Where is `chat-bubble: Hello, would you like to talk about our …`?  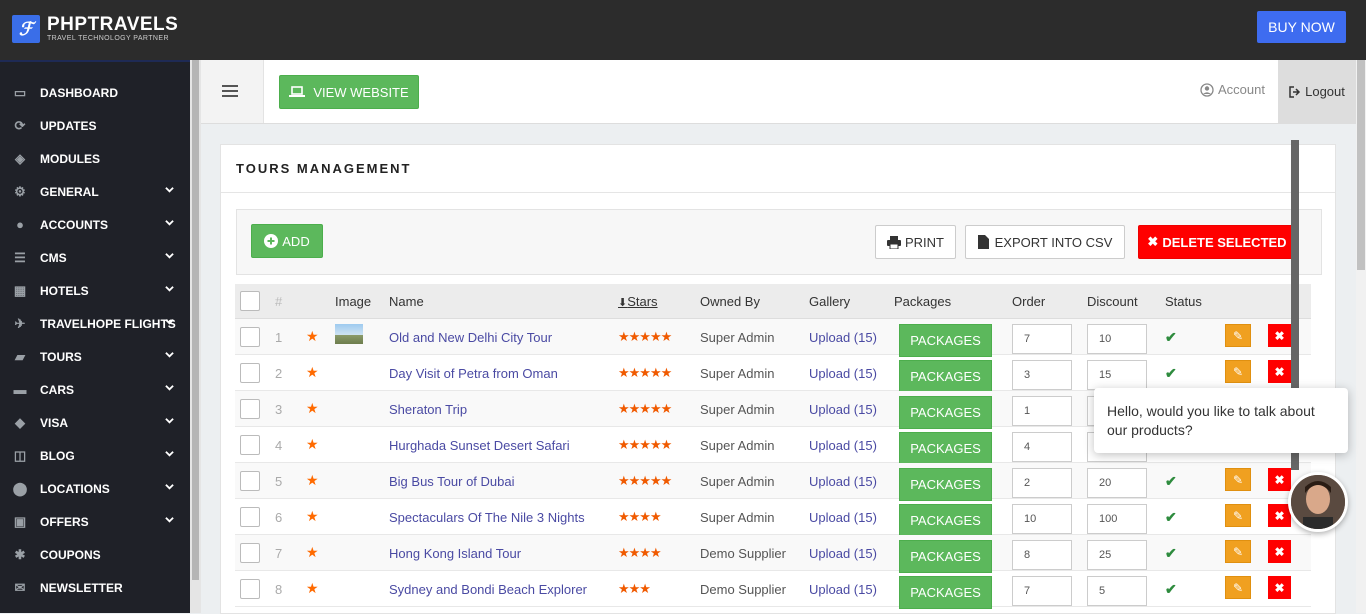
chat-bubble: Hello, would you like to talk about our … is located at coordinates (1221, 420).